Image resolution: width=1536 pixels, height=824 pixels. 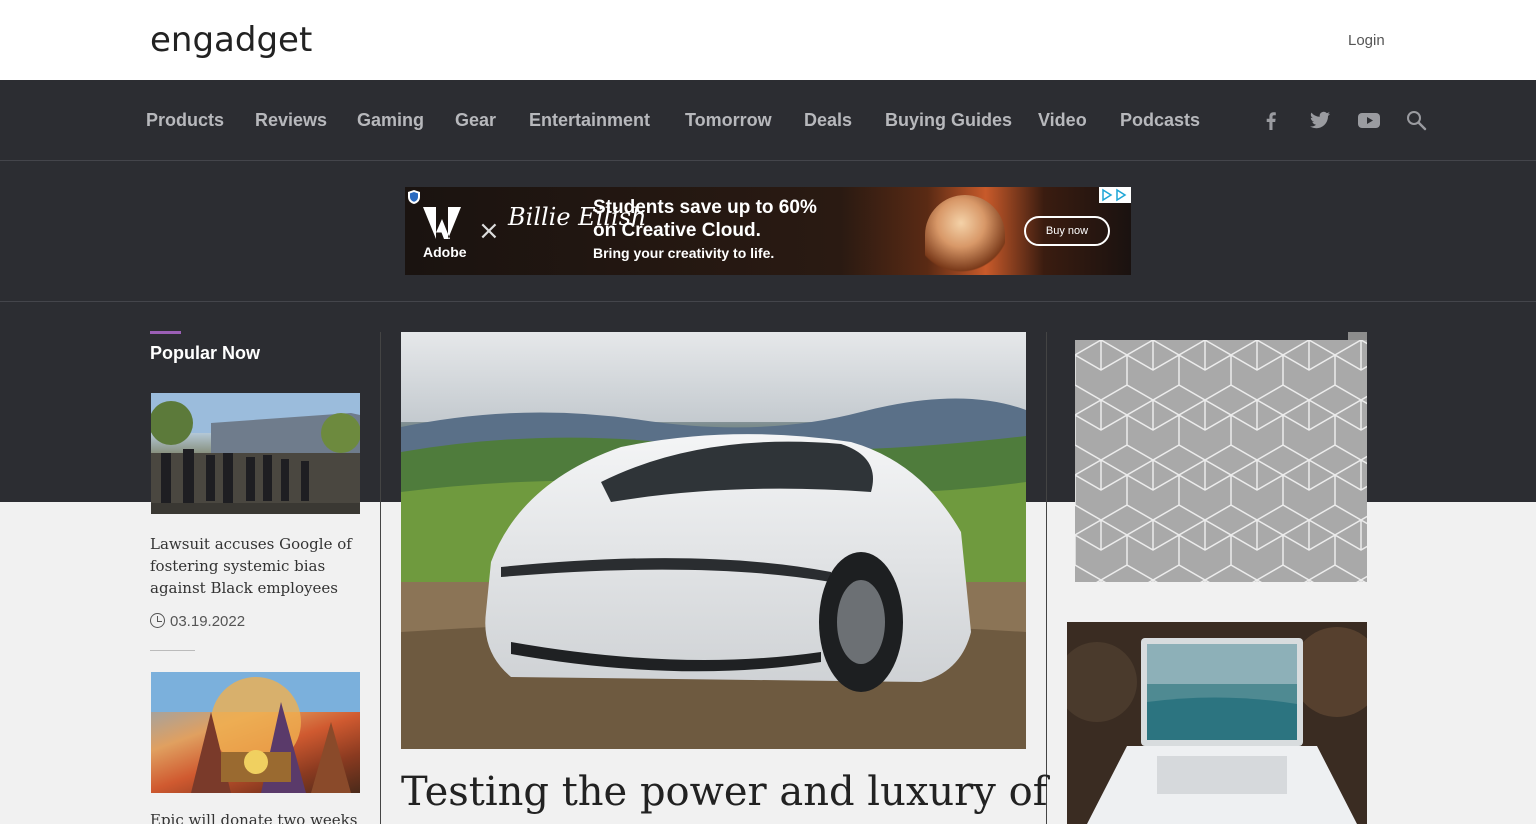 I want to click on nav-item-entertainment: Entertainment, so click(x=589, y=120).